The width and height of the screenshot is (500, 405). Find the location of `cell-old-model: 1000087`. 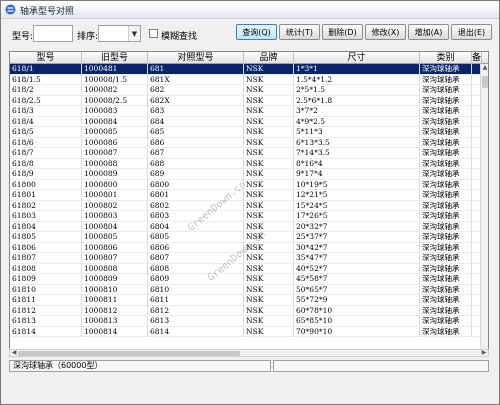

cell-old-model: 1000087 is located at coordinates (115, 153).